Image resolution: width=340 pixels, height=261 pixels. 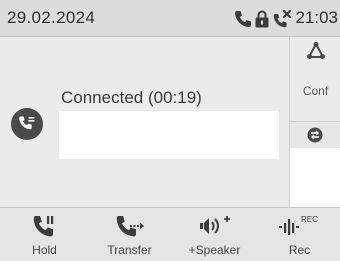 I want to click on swap-button, so click(x=315, y=164).